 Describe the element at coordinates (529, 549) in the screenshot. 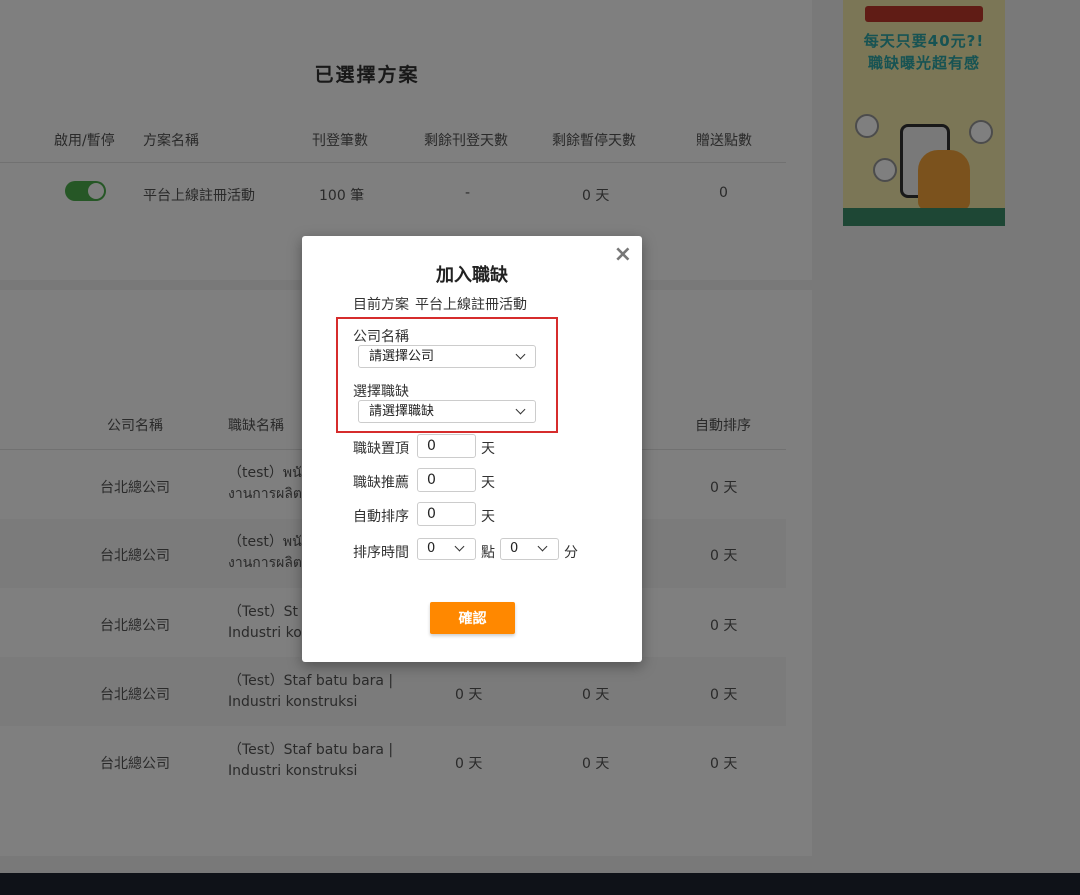

I see `minute-select: 0` at that location.